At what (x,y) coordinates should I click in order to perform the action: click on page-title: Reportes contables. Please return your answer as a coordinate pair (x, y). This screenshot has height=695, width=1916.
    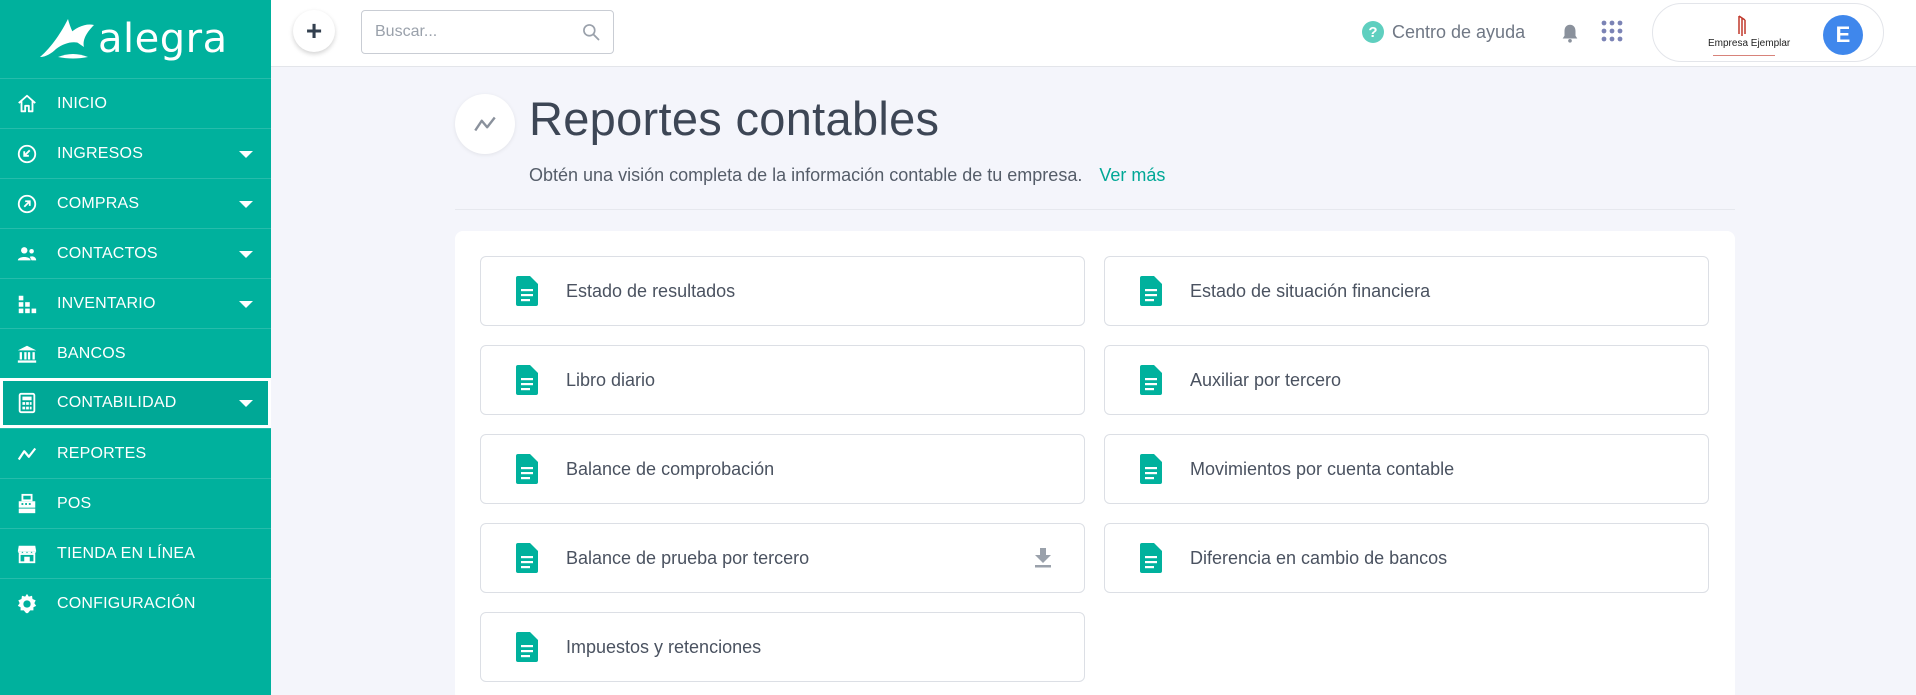
    Looking at the image, I should click on (734, 118).